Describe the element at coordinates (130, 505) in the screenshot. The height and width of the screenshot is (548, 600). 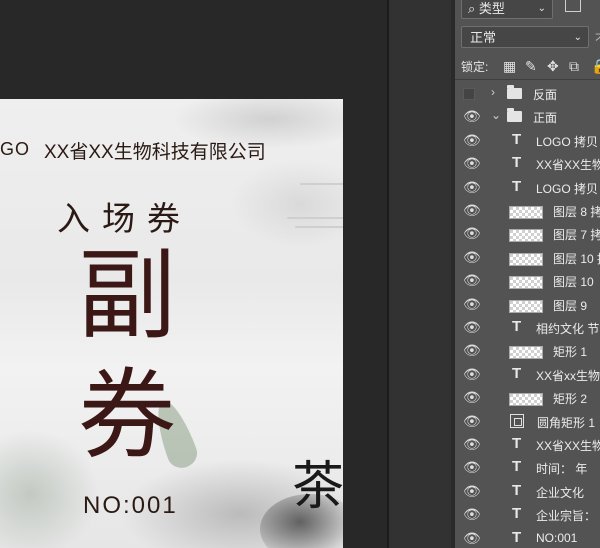
I see `ticket-number: NO:001` at that location.